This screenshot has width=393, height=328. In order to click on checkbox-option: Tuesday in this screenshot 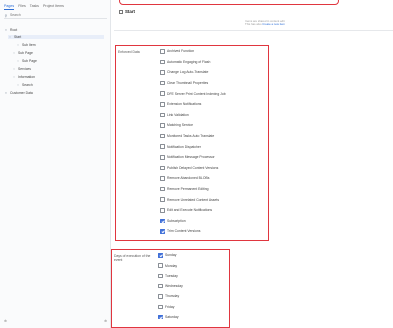, I will do `click(168, 276)`.